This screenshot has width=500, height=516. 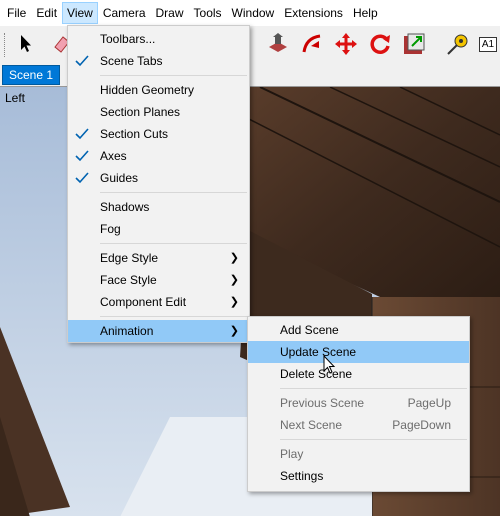 I want to click on menu-item-label: Next Scene, so click(x=311, y=425).